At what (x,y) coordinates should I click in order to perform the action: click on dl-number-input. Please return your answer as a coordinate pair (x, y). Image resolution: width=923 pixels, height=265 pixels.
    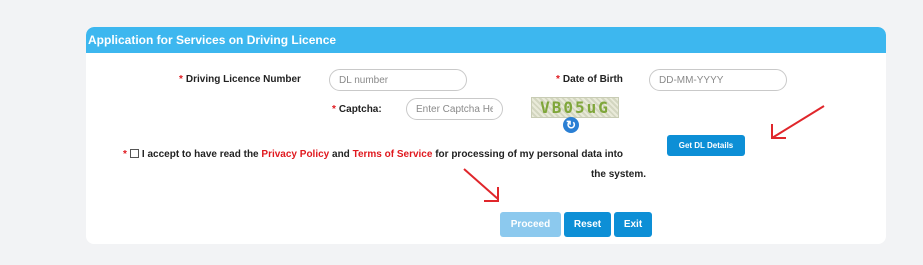
    Looking at the image, I should click on (398, 80).